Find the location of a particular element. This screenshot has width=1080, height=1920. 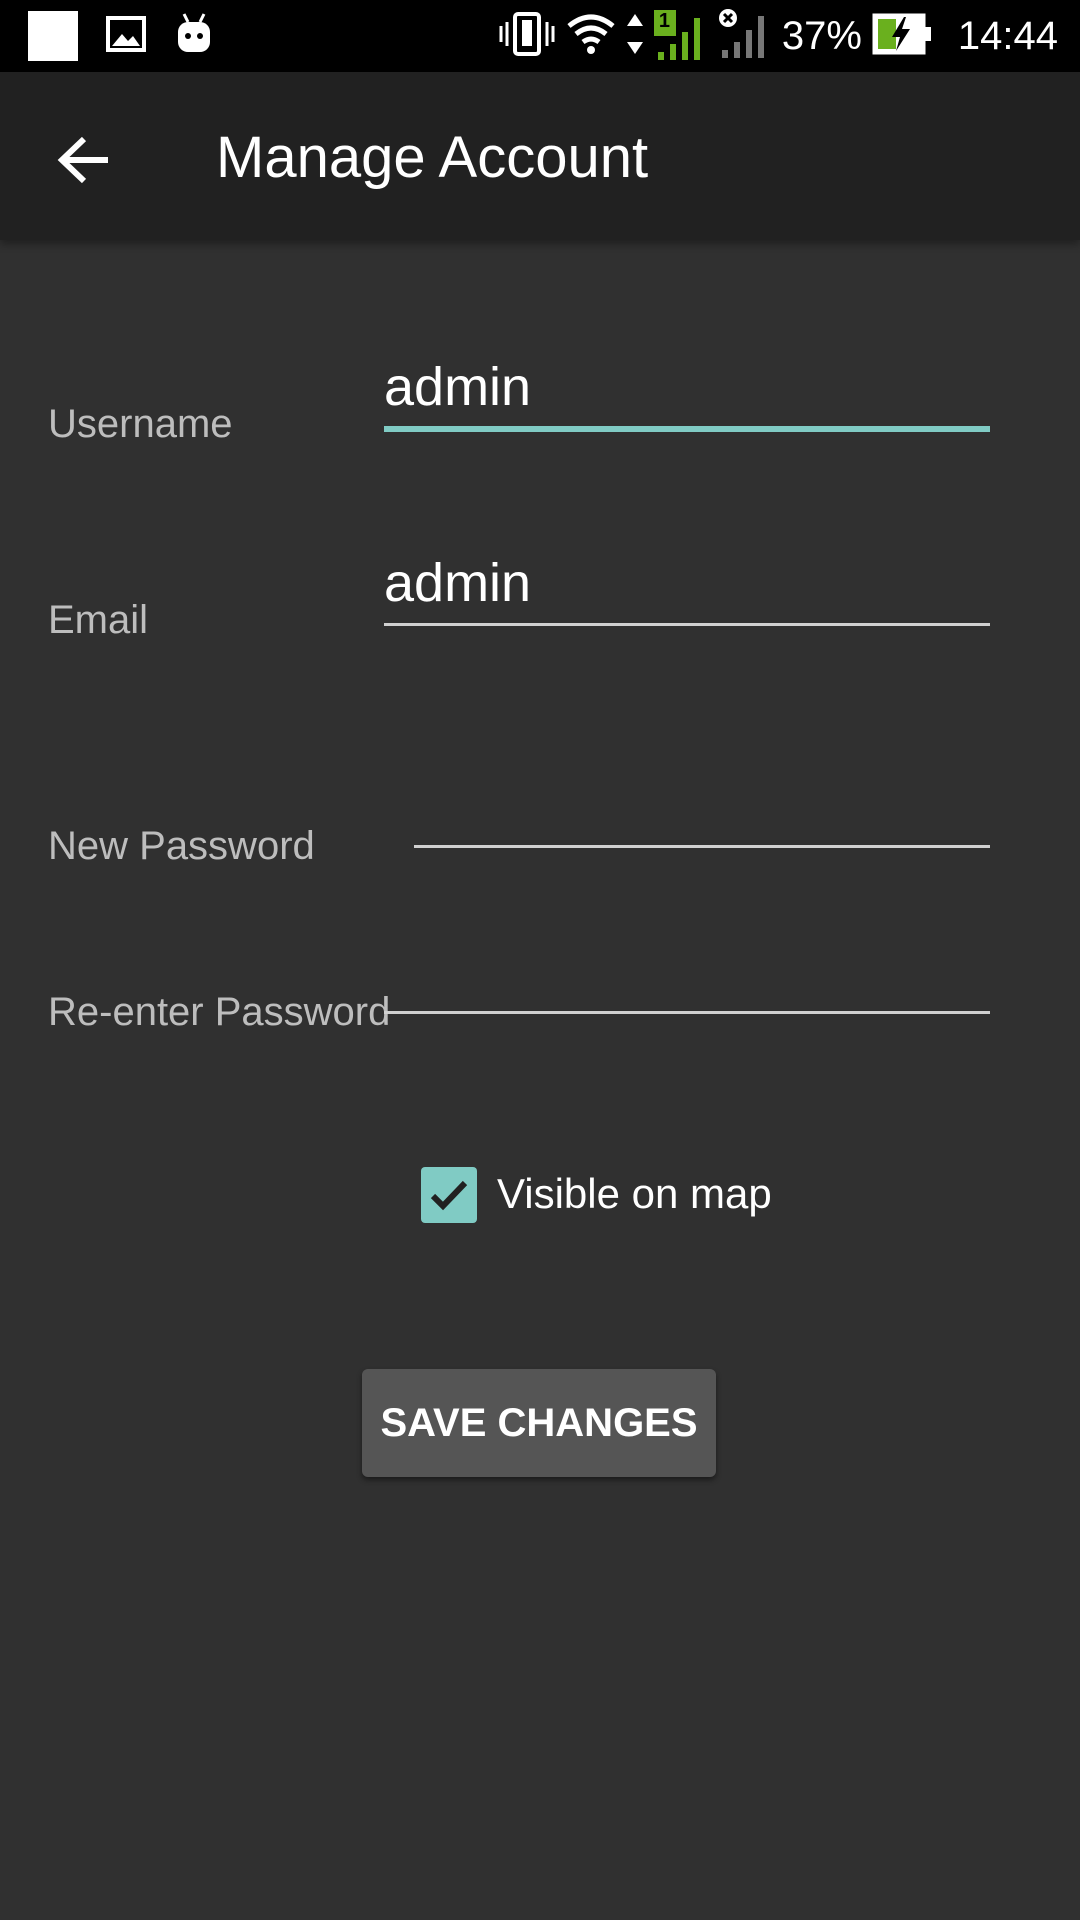

new-password-field is located at coordinates (702, 830).